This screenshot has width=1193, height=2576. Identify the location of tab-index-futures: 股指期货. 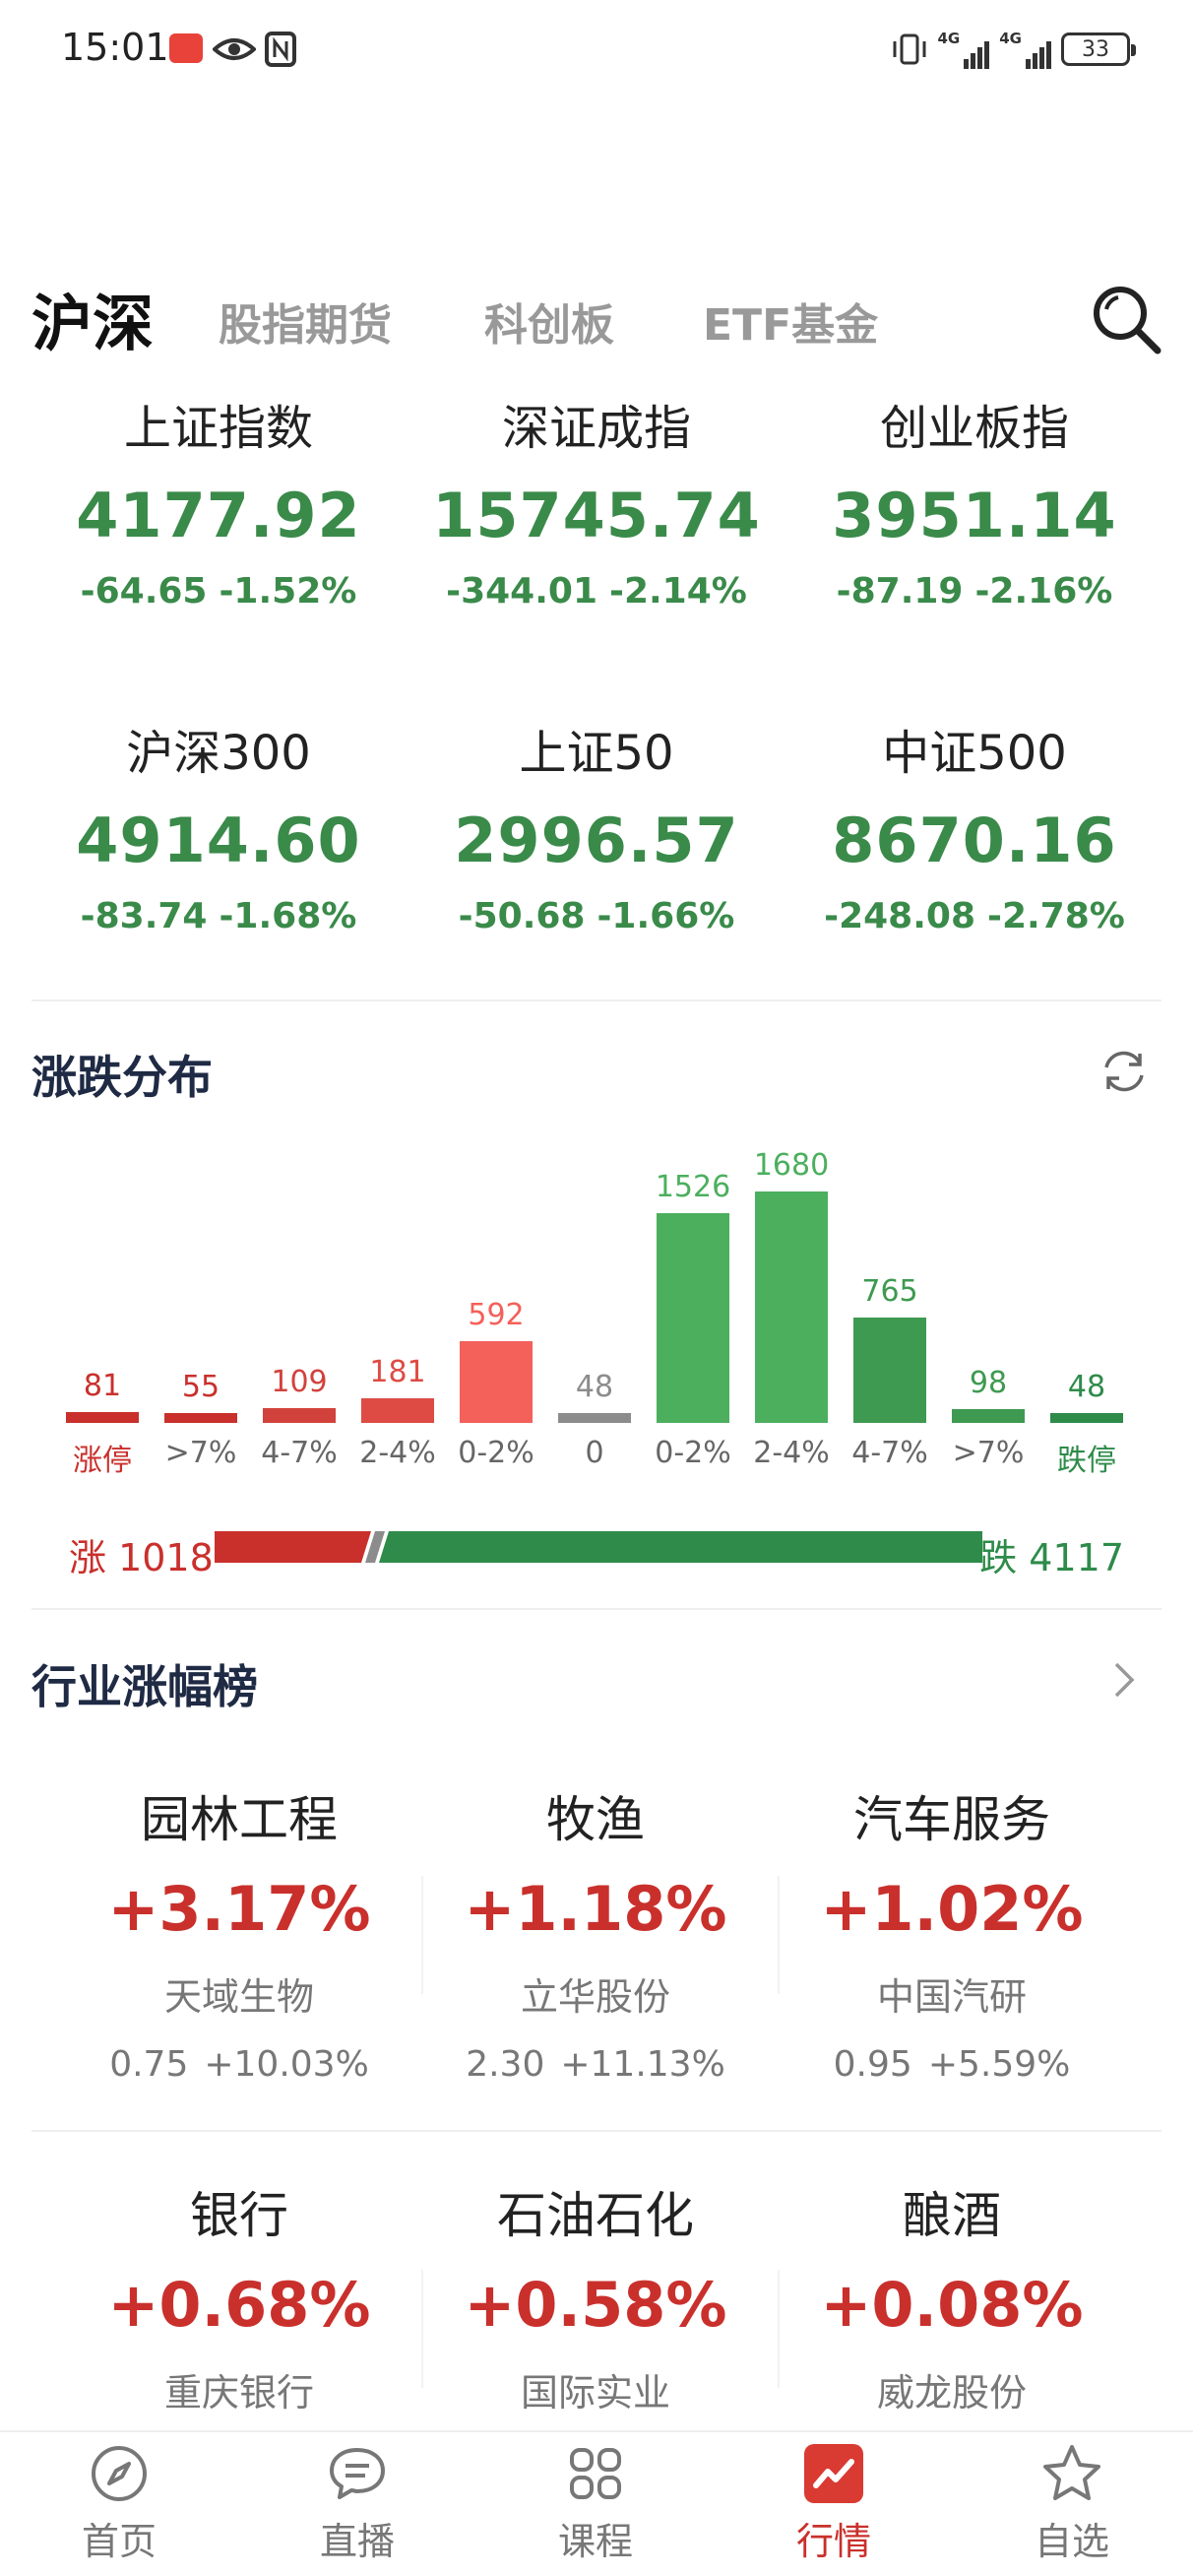
(305, 321).